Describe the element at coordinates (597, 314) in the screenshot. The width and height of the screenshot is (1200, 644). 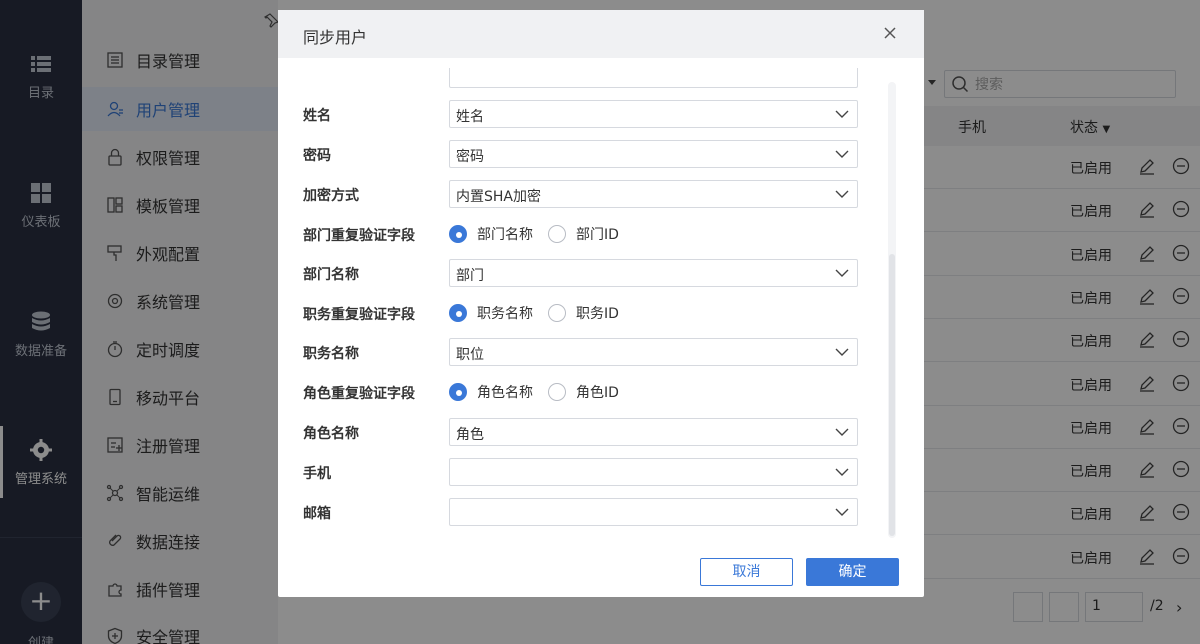
I see `radio-label: 职务ID` at that location.